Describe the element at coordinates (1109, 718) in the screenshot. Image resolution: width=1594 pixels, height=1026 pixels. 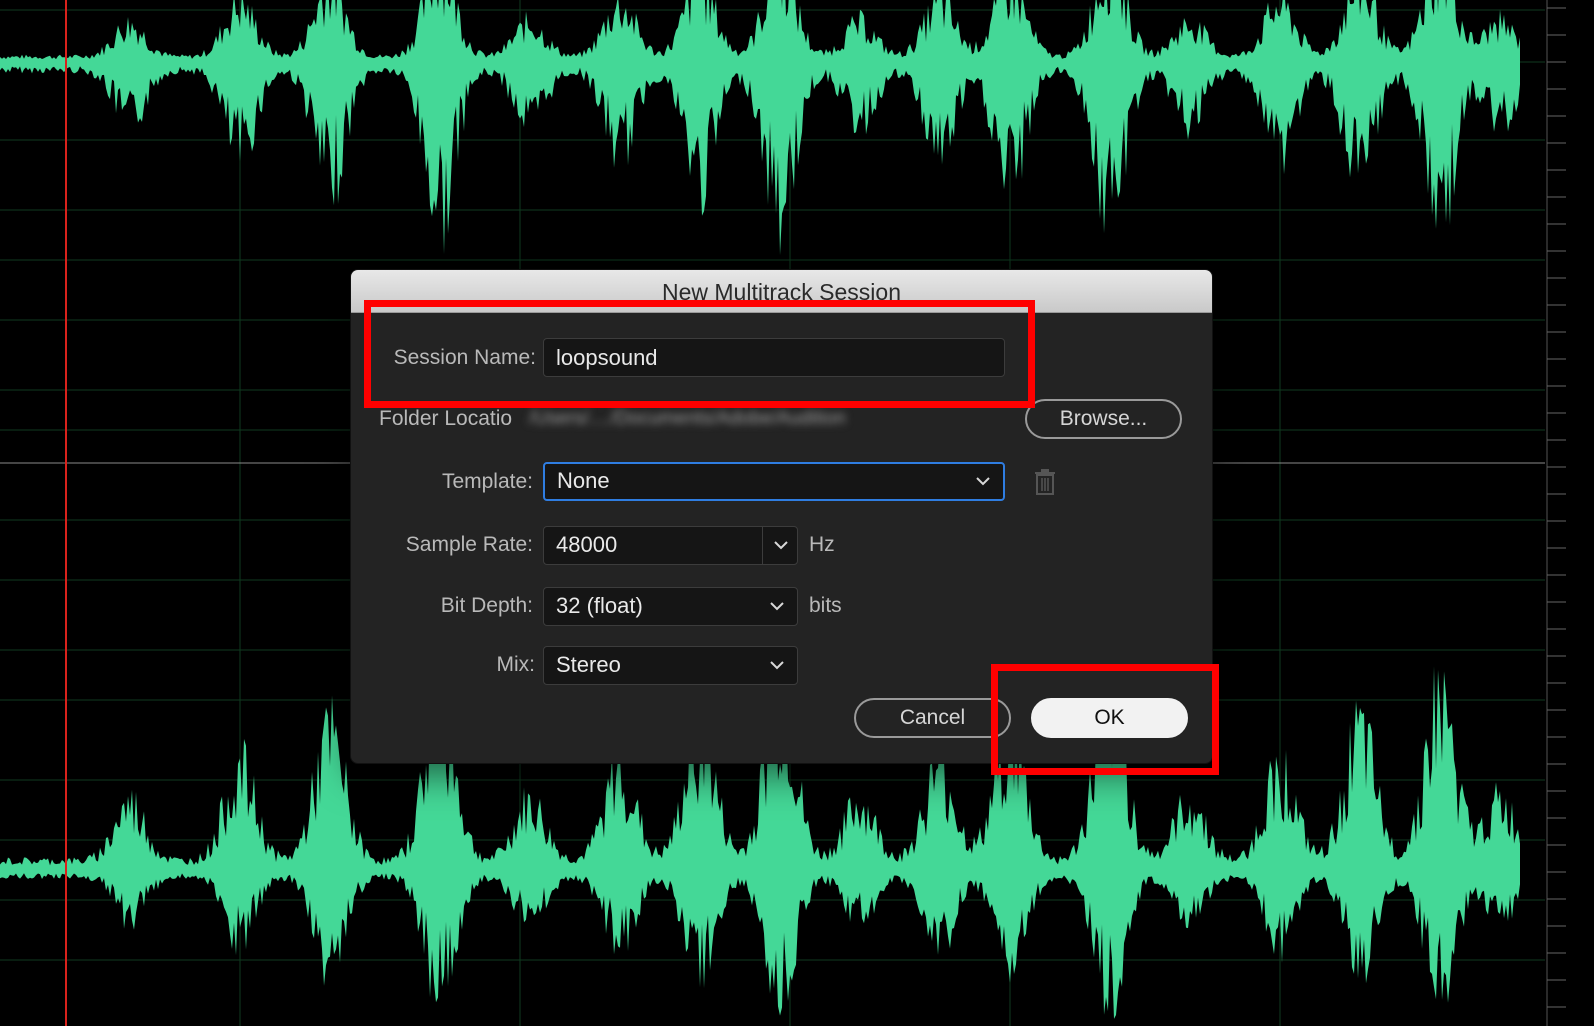
I see `ok-button: OK` at that location.